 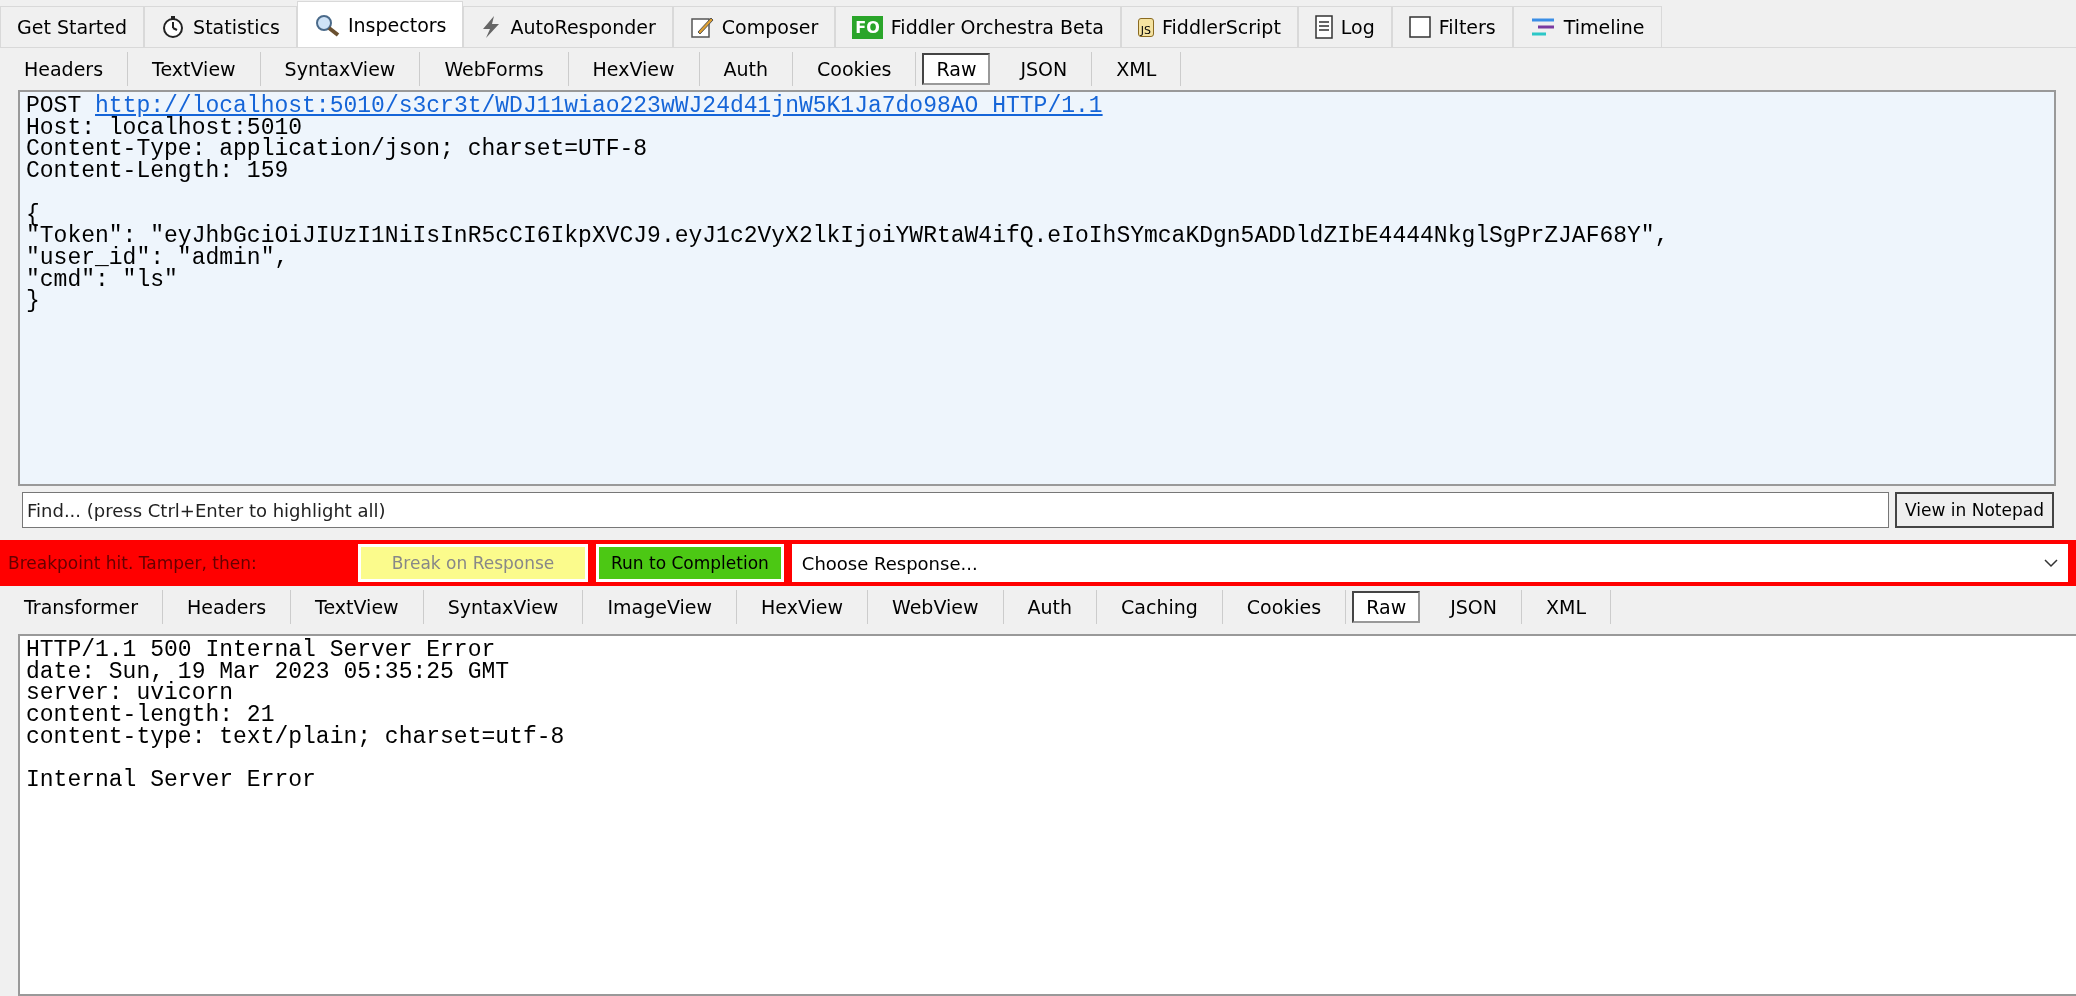 I want to click on document-icon, so click(x=1323, y=27).